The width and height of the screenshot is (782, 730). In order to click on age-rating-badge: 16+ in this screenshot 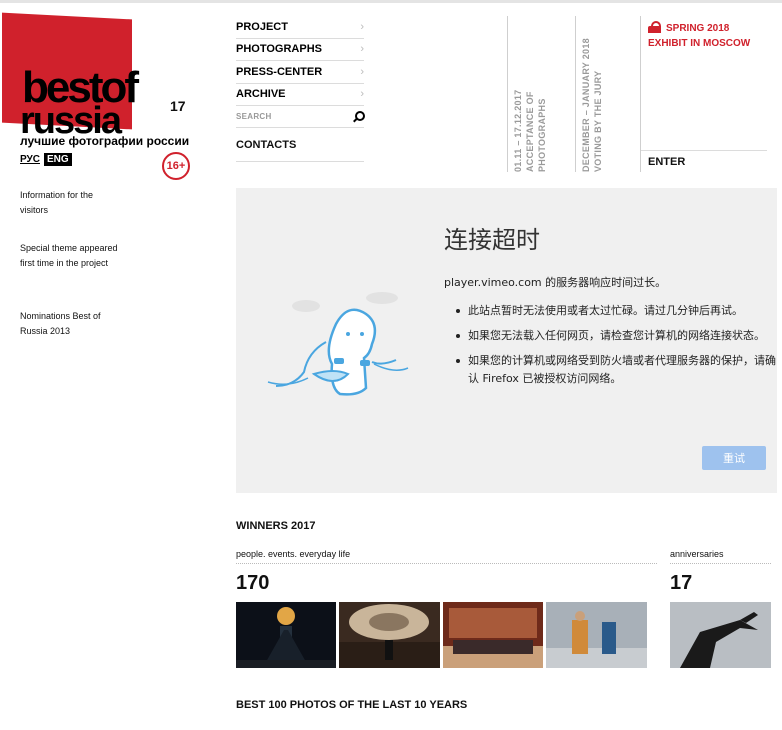, I will do `click(176, 166)`.